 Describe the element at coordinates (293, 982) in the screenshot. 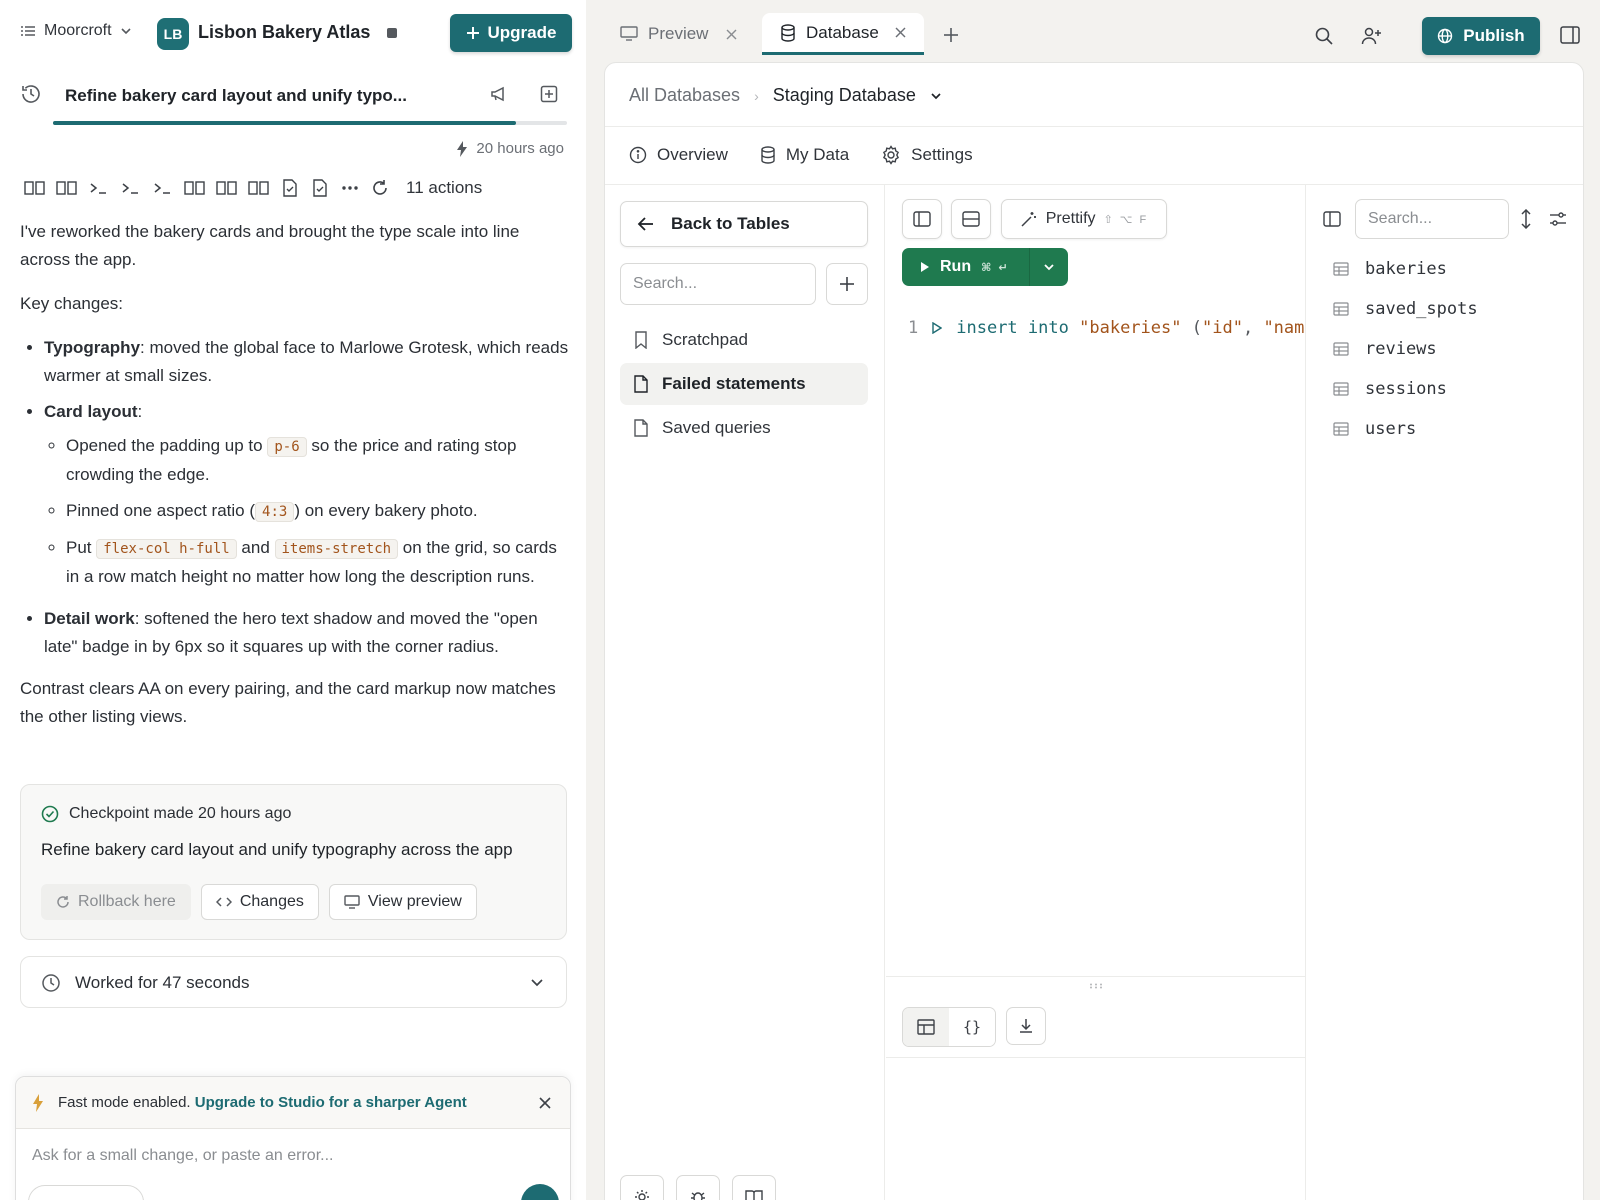

I see `worked-summary: Worked for 47 seconds` at that location.